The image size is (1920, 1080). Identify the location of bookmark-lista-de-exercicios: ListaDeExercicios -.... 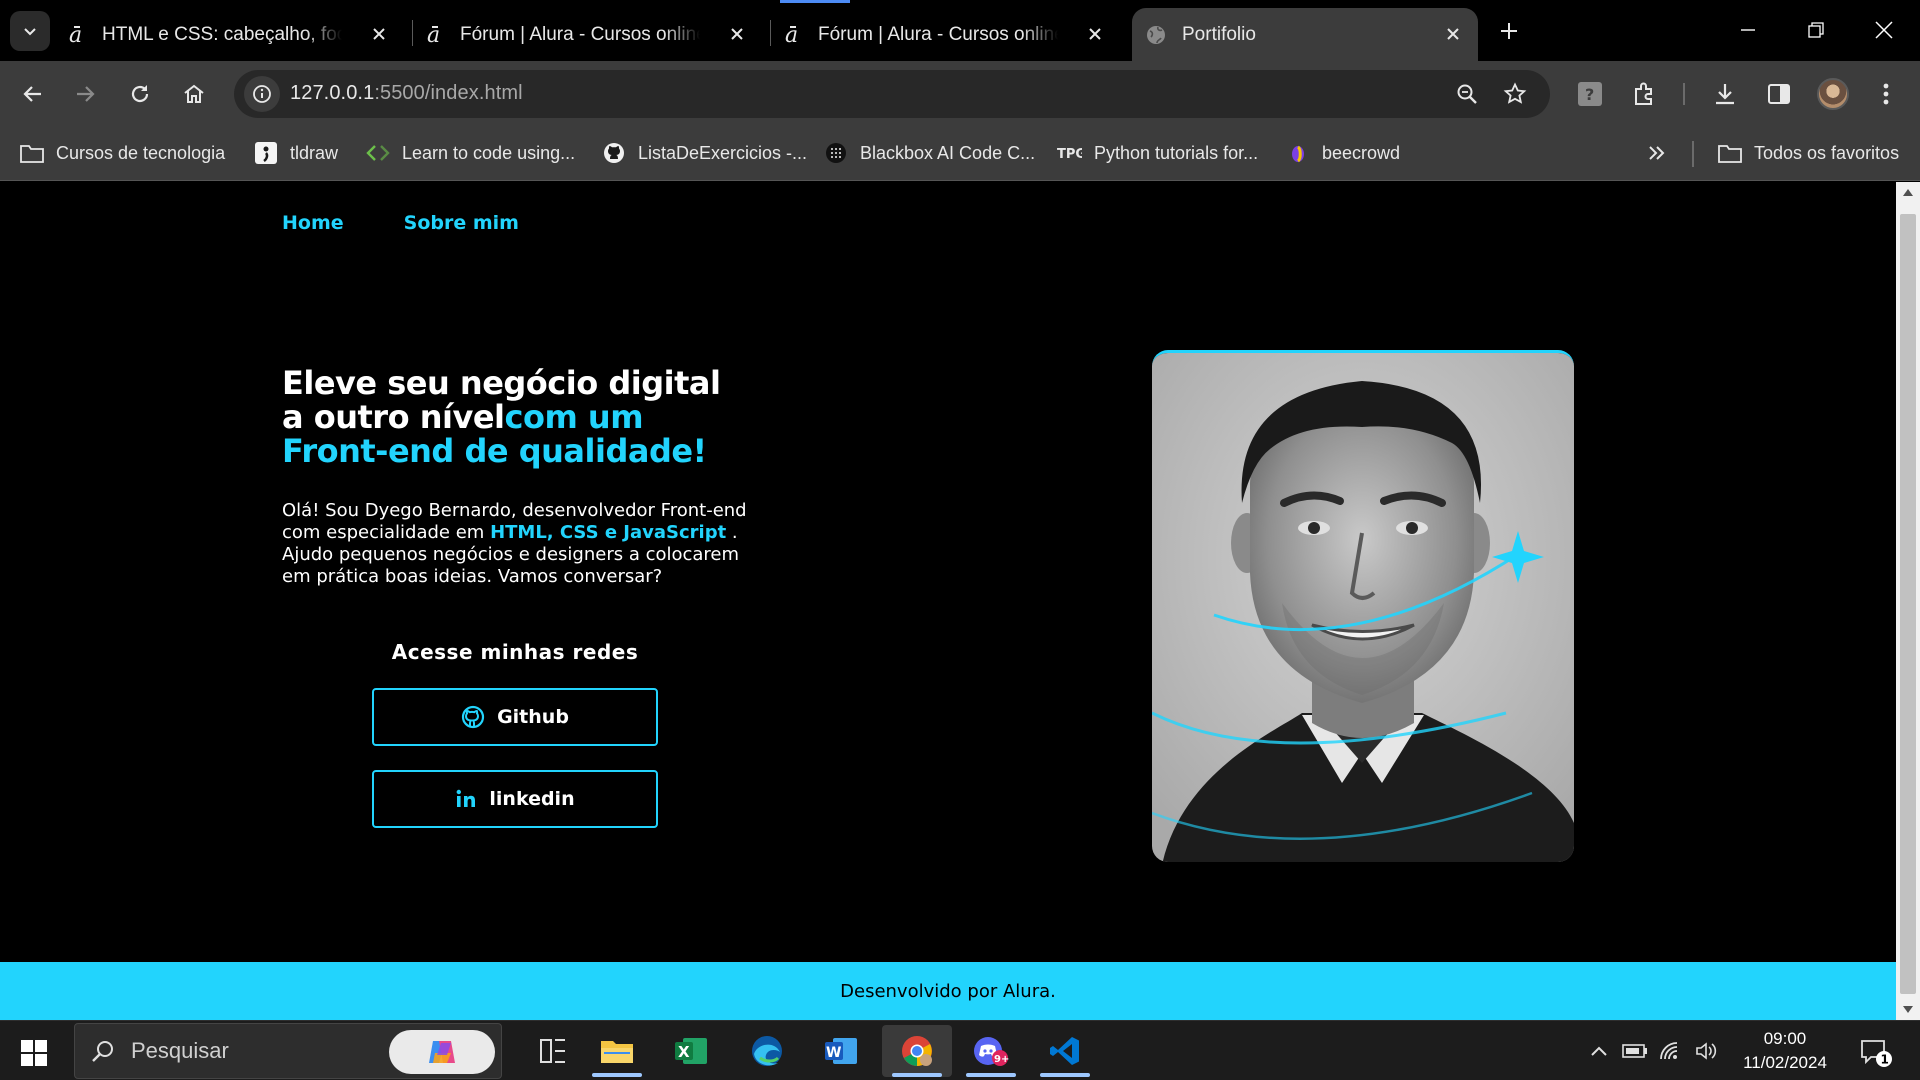
(704, 153).